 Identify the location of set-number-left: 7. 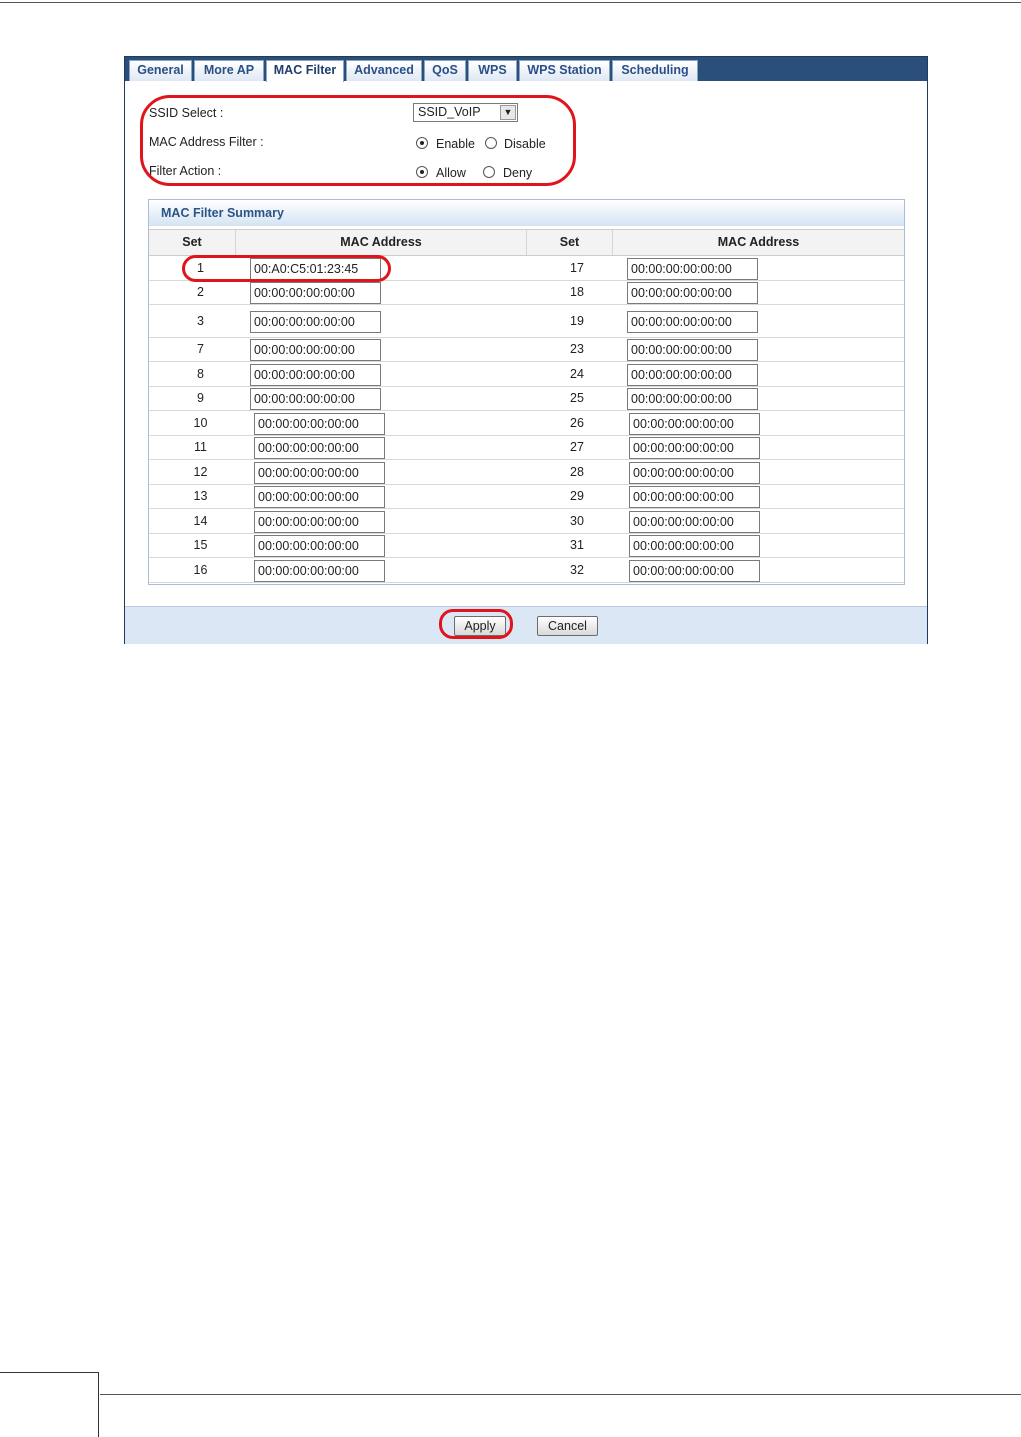
(200, 349).